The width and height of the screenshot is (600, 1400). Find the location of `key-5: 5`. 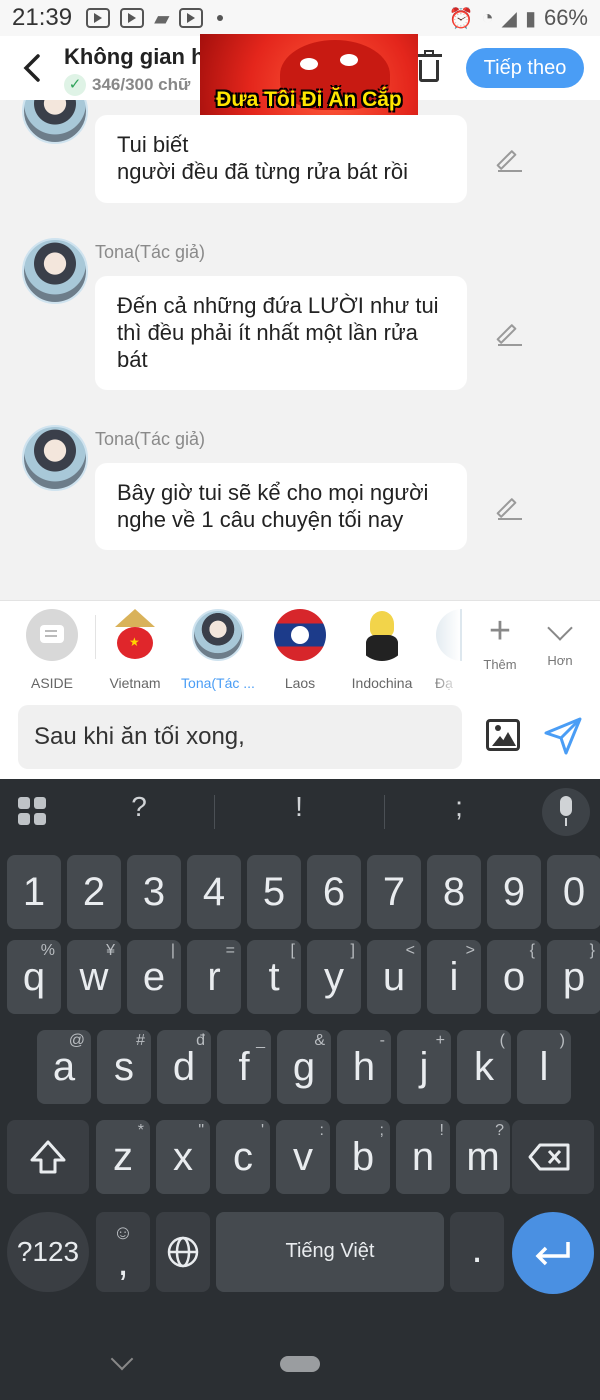

key-5: 5 is located at coordinates (274, 892).